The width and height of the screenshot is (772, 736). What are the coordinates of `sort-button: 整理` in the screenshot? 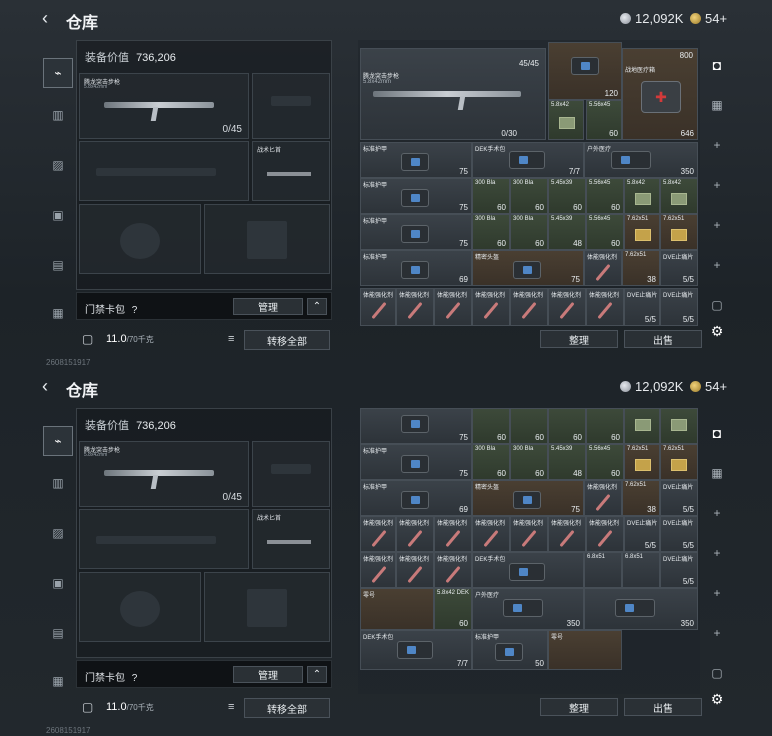 It's located at (579, 707).